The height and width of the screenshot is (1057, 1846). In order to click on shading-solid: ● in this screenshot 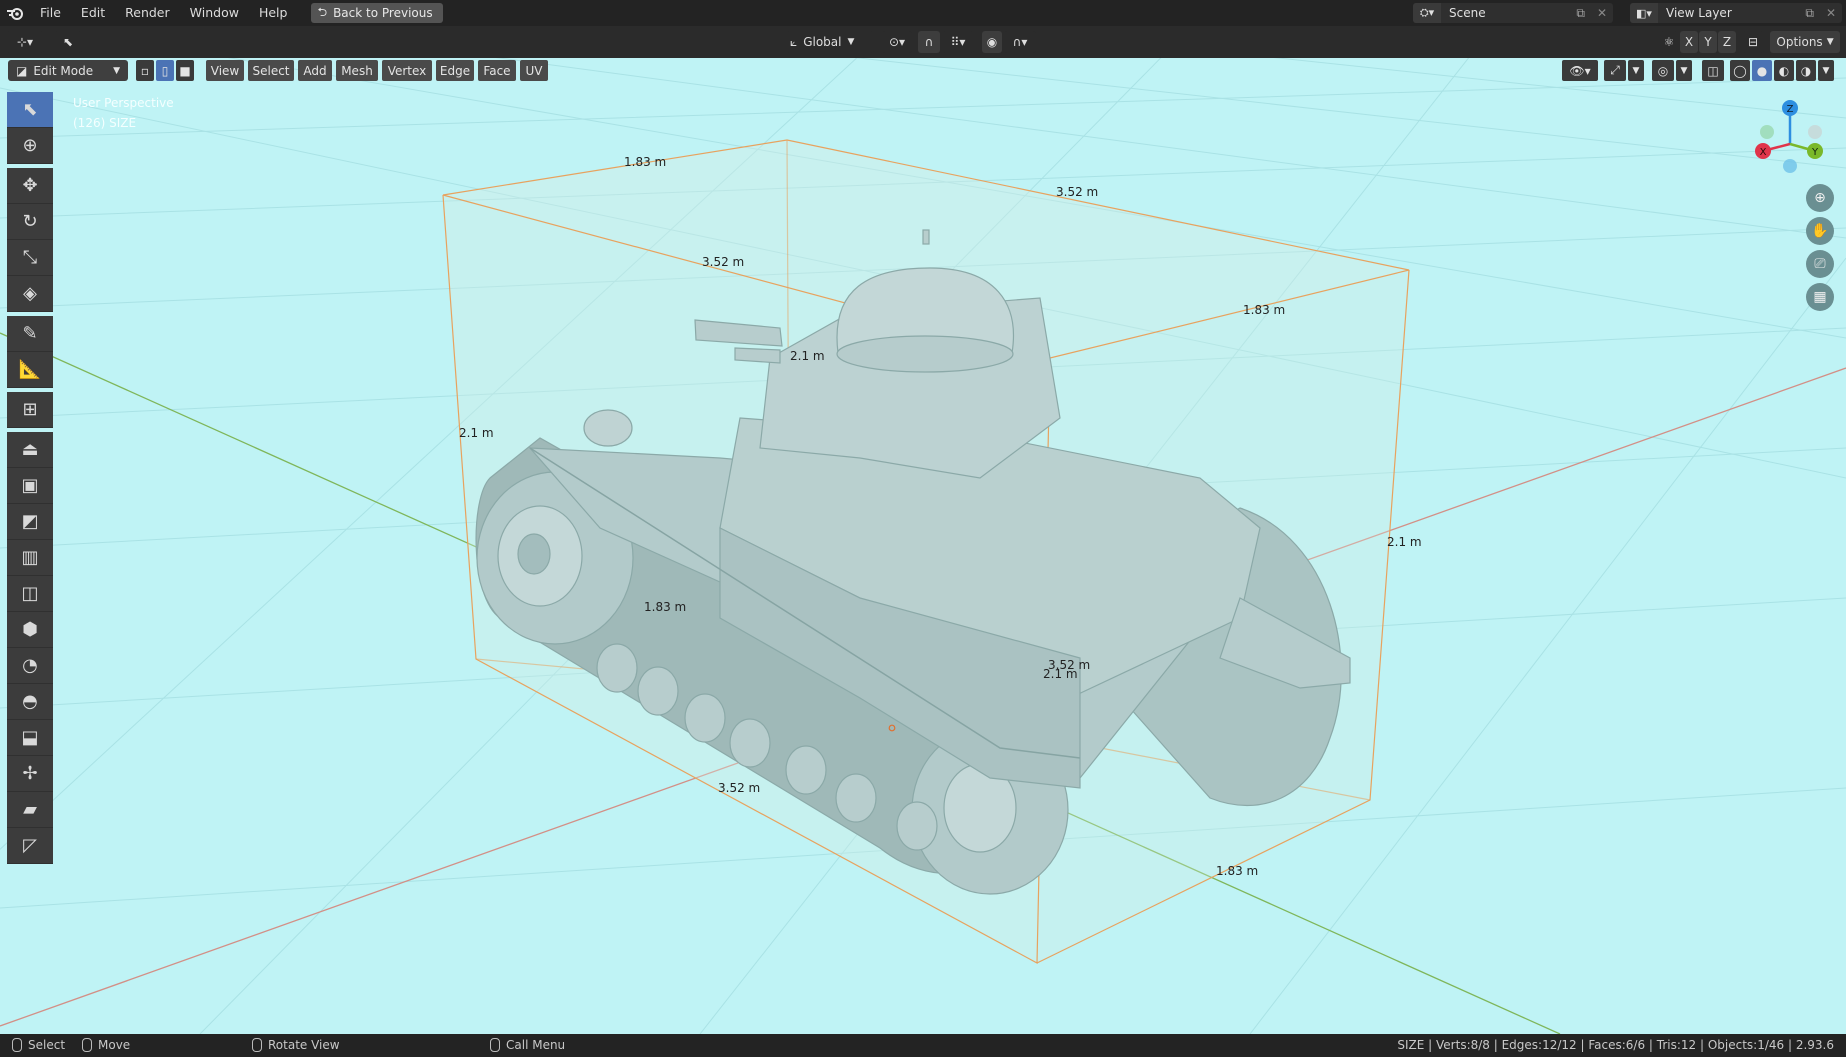, I will do `click(1762, 70)`.